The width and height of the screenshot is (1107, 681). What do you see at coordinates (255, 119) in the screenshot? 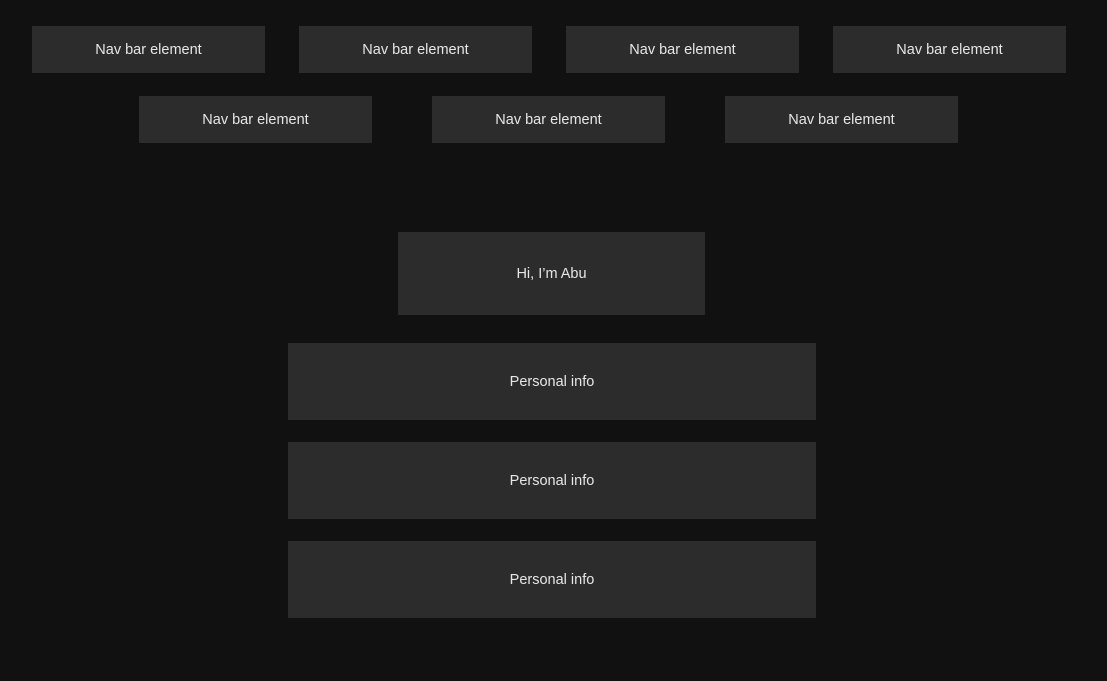
I see `nav-item-5: Nav bar element` at bounding box center [255, 119].